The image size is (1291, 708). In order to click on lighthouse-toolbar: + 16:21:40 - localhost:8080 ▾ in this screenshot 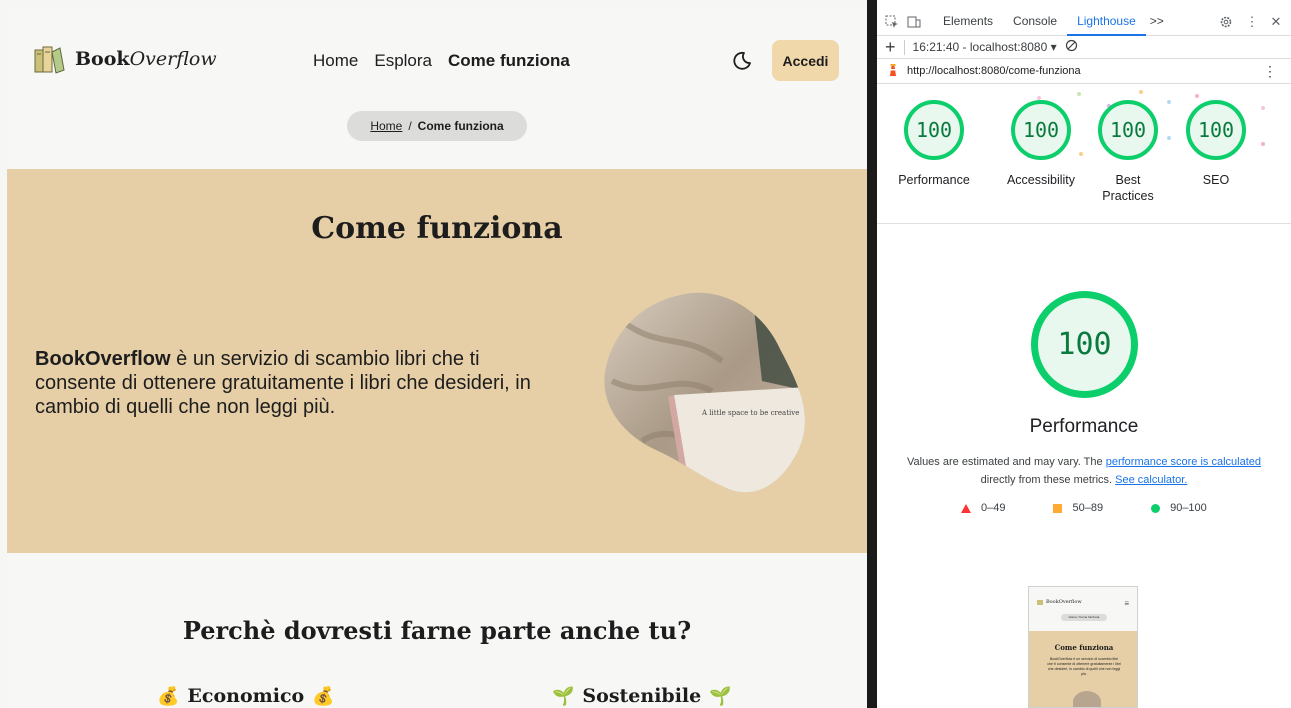, I will do `click(1084, 47)`.